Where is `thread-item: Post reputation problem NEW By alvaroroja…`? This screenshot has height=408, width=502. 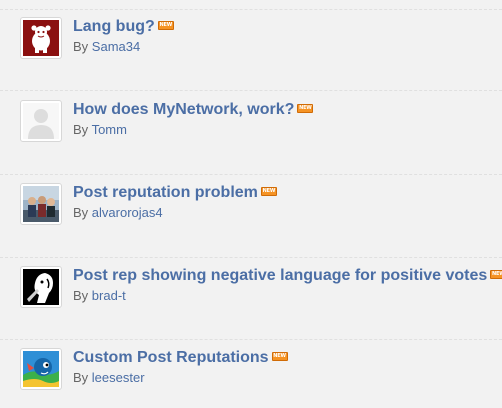
thread-item: Post reputation problem NEW By alvaroroja… is located at coordinates (251, 213).